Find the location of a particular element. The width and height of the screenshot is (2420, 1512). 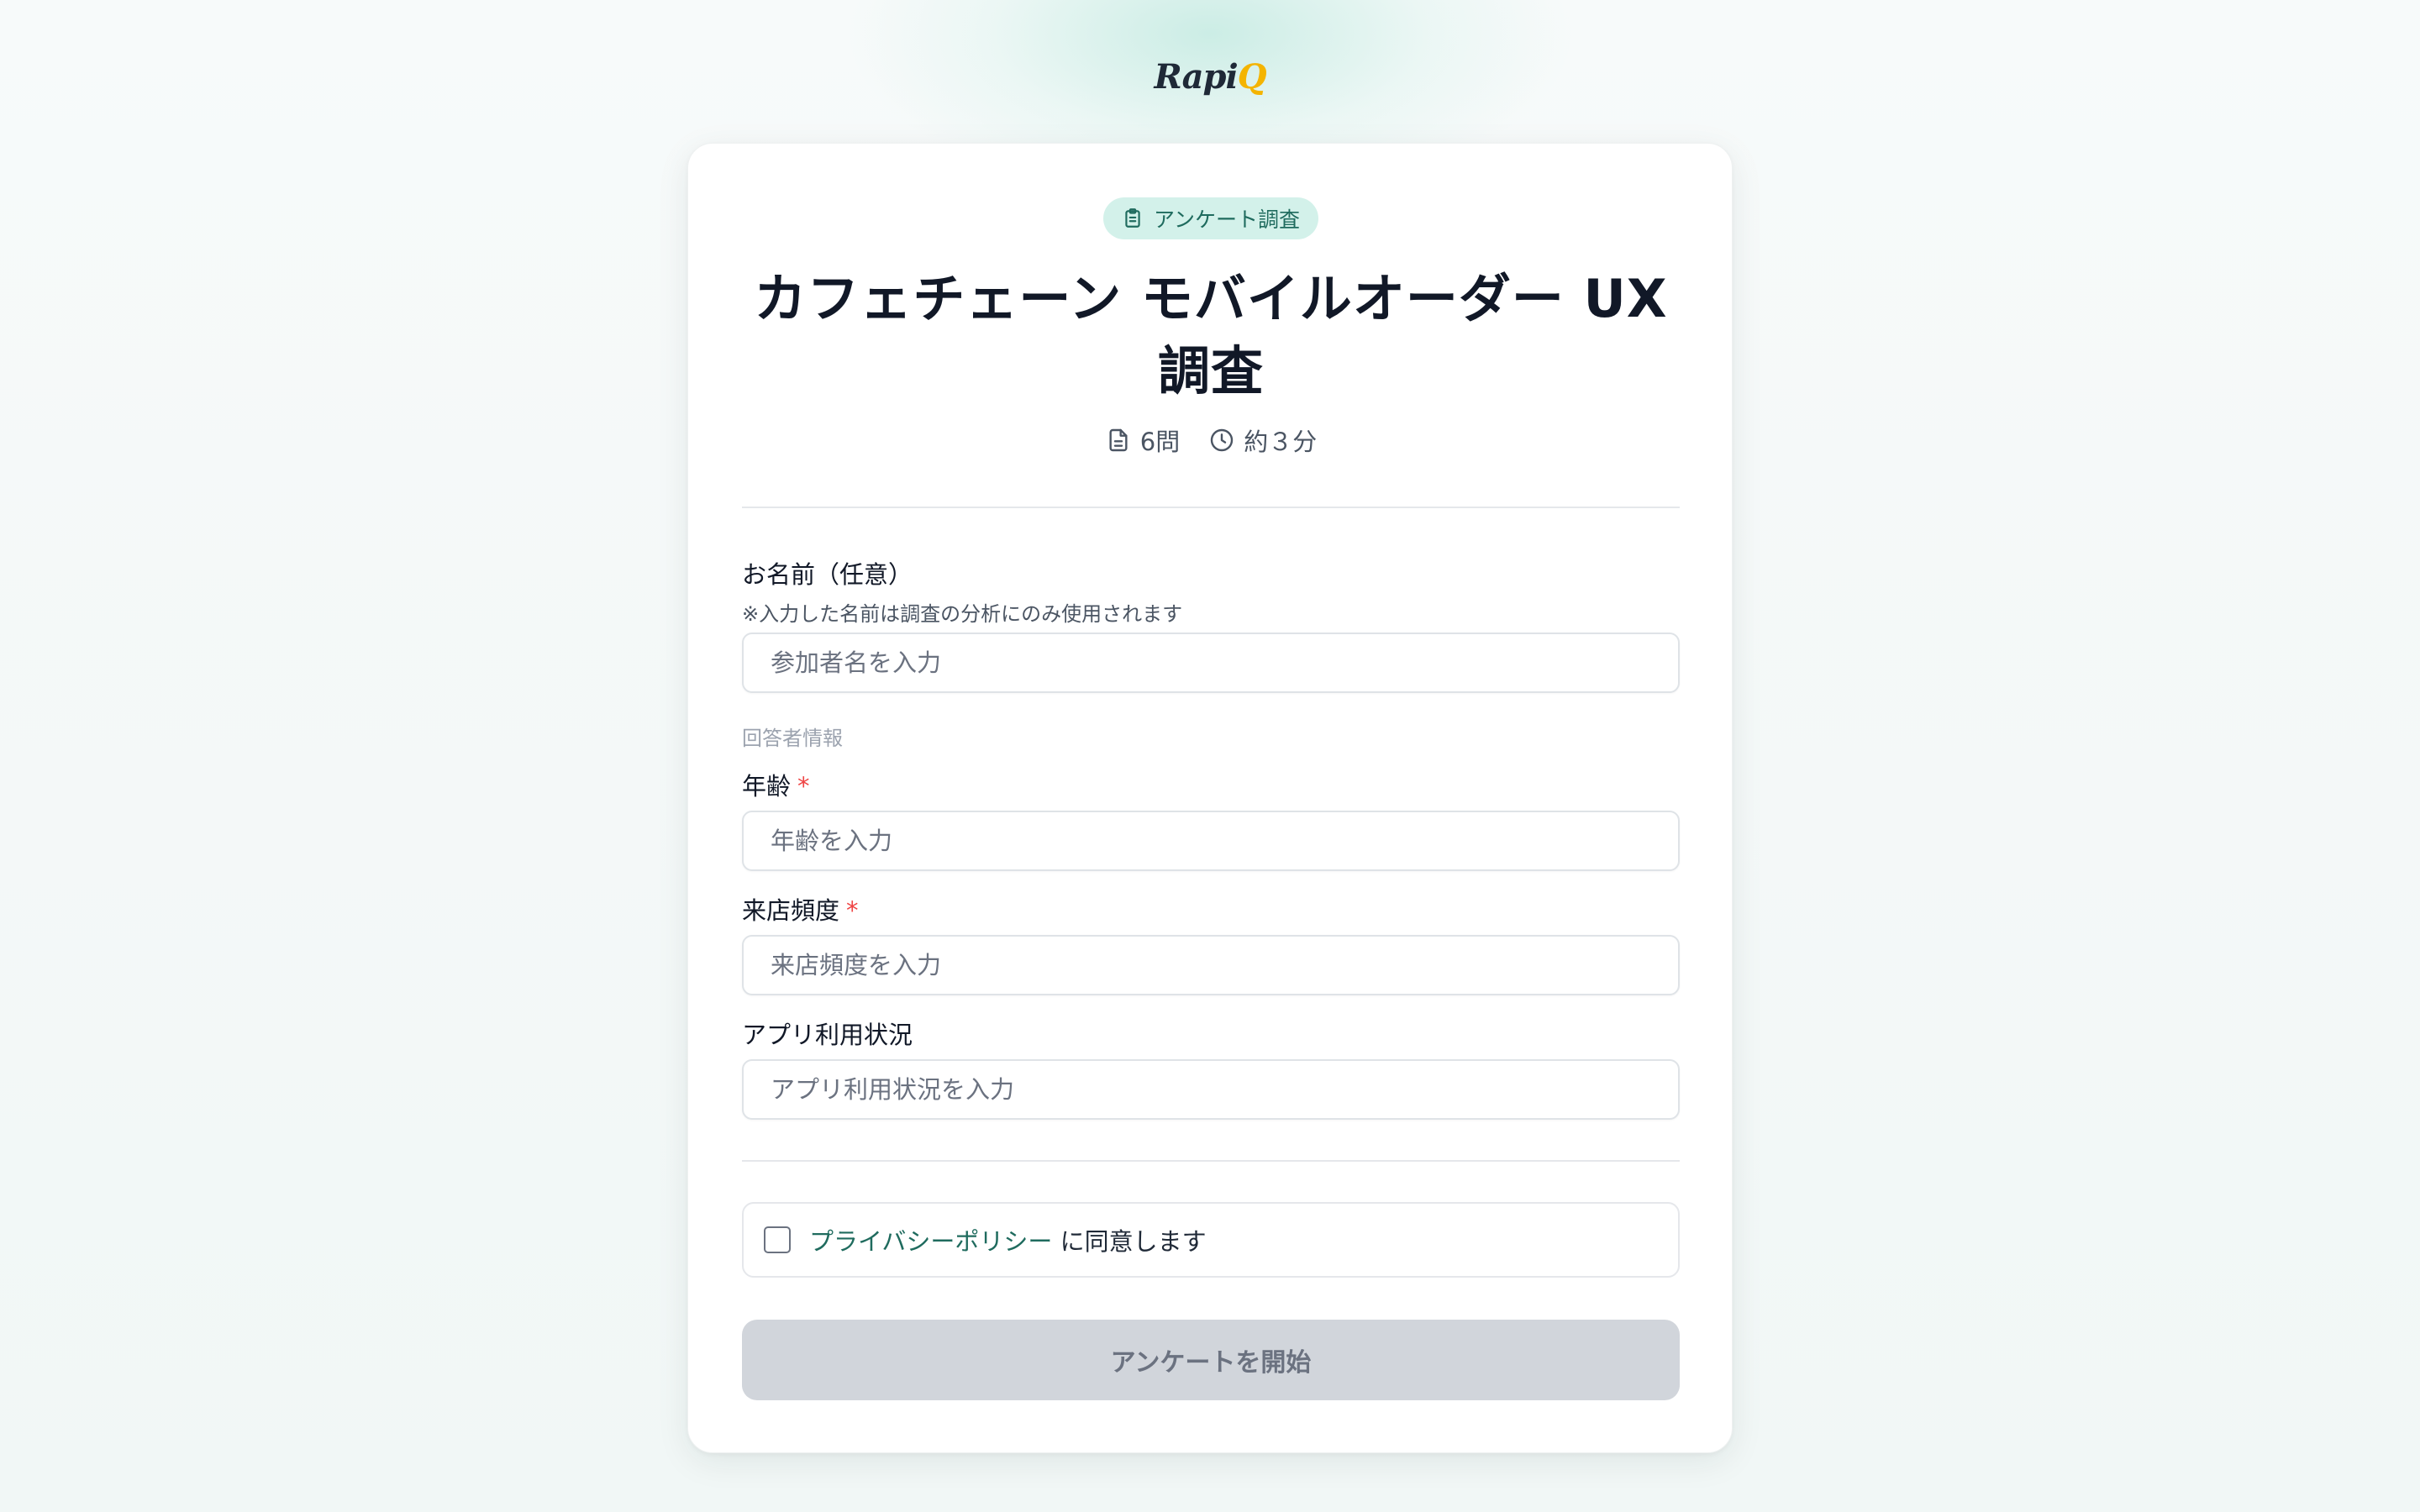

survey-type-badge: アンケート調査 is located at coordinates (1210, 218).